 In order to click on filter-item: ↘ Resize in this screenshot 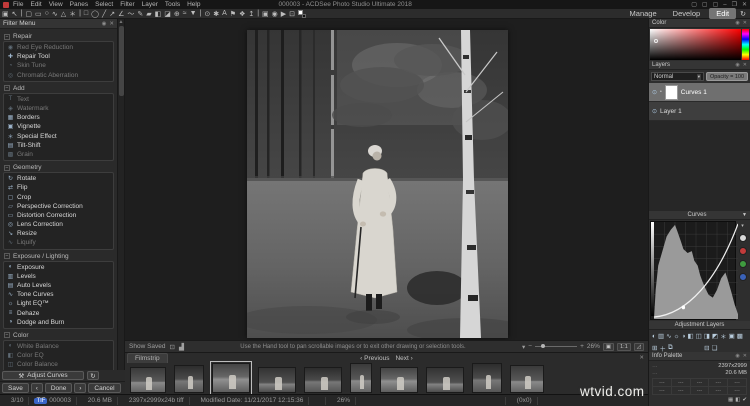, I will do `click(58, 233)`.